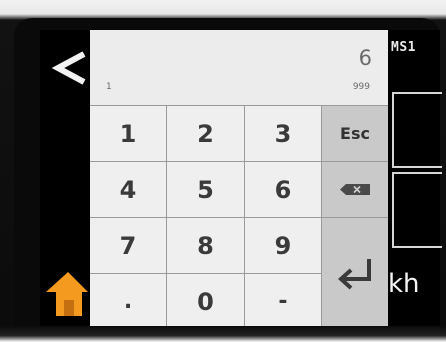  Describe the element at coordinates (417, 130) in the screenshot. I see `side-panel-top` at that location.